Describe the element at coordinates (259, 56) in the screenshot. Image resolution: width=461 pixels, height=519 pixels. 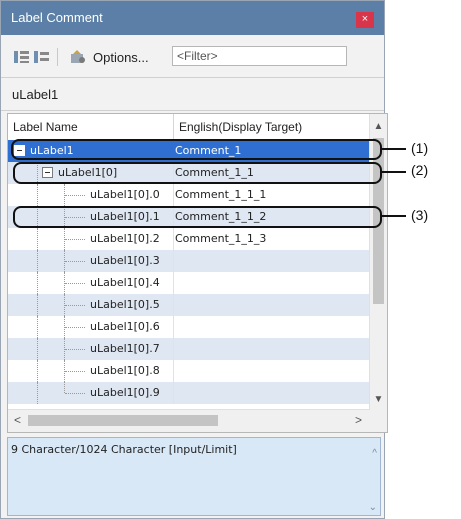
I see `filter-input` at that location.